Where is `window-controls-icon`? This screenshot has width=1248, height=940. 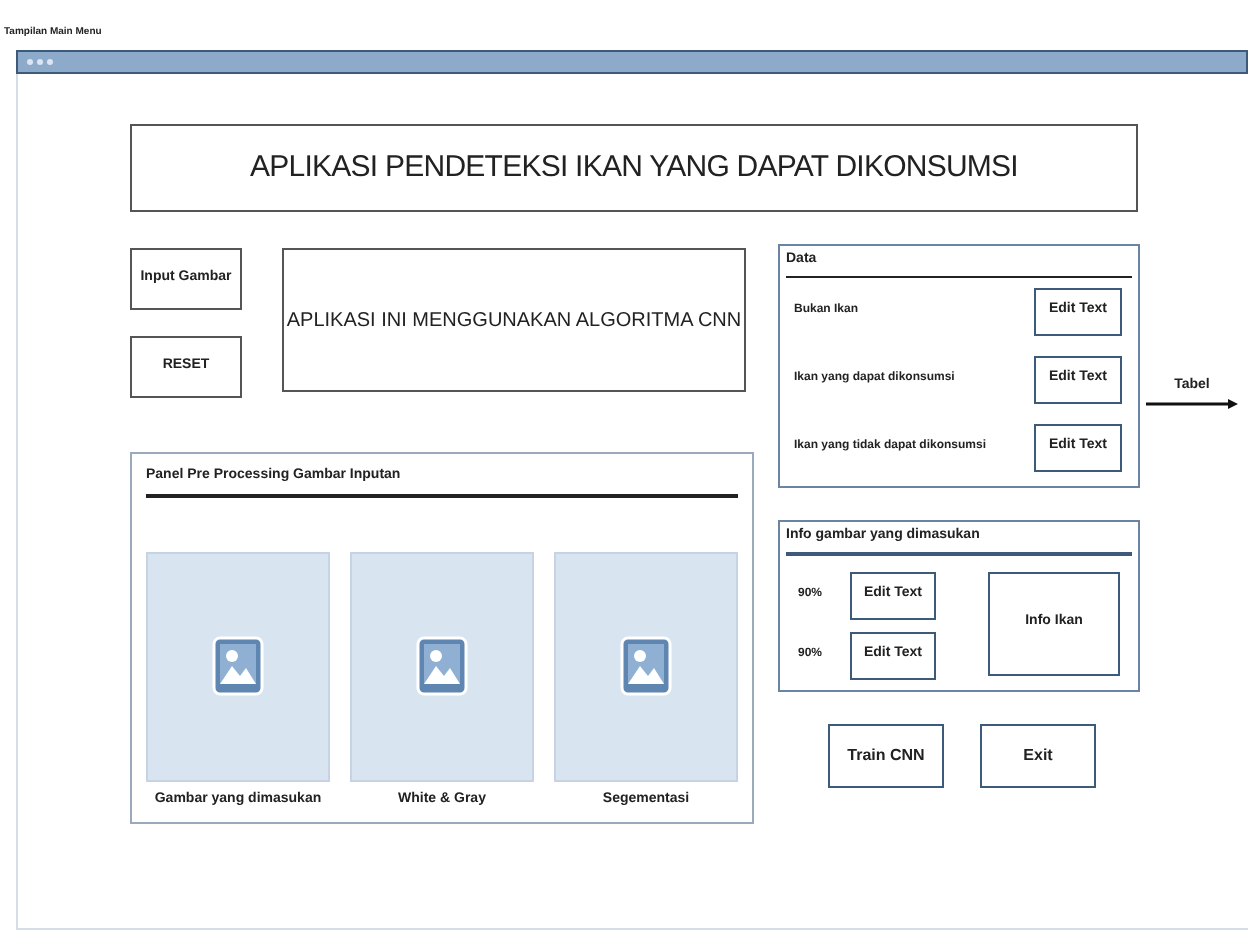 window-controls-icon is located at coordinates (40, 62).